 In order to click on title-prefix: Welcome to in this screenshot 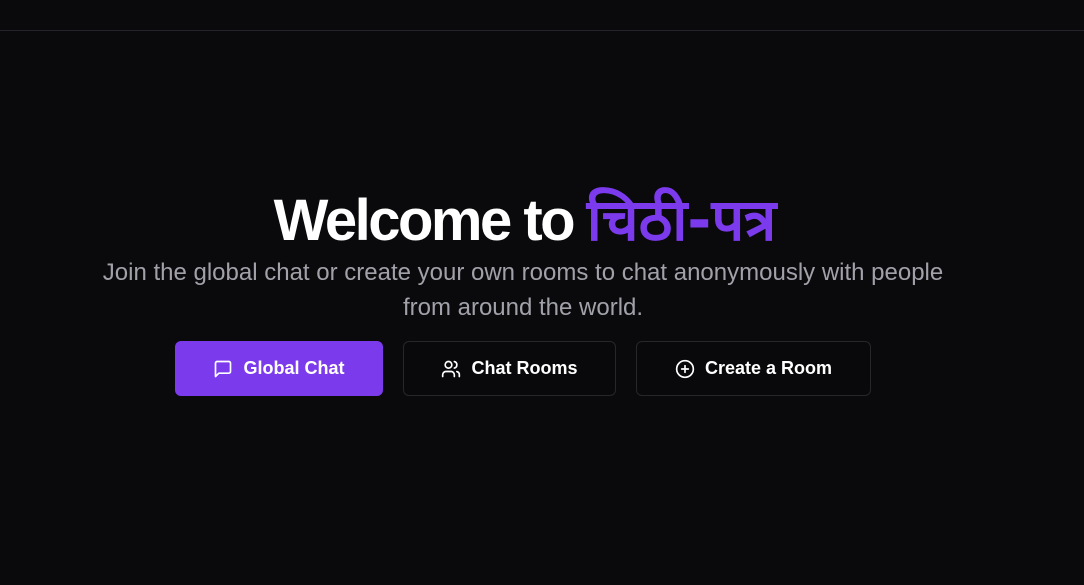, I will do `click(430, 220)`.